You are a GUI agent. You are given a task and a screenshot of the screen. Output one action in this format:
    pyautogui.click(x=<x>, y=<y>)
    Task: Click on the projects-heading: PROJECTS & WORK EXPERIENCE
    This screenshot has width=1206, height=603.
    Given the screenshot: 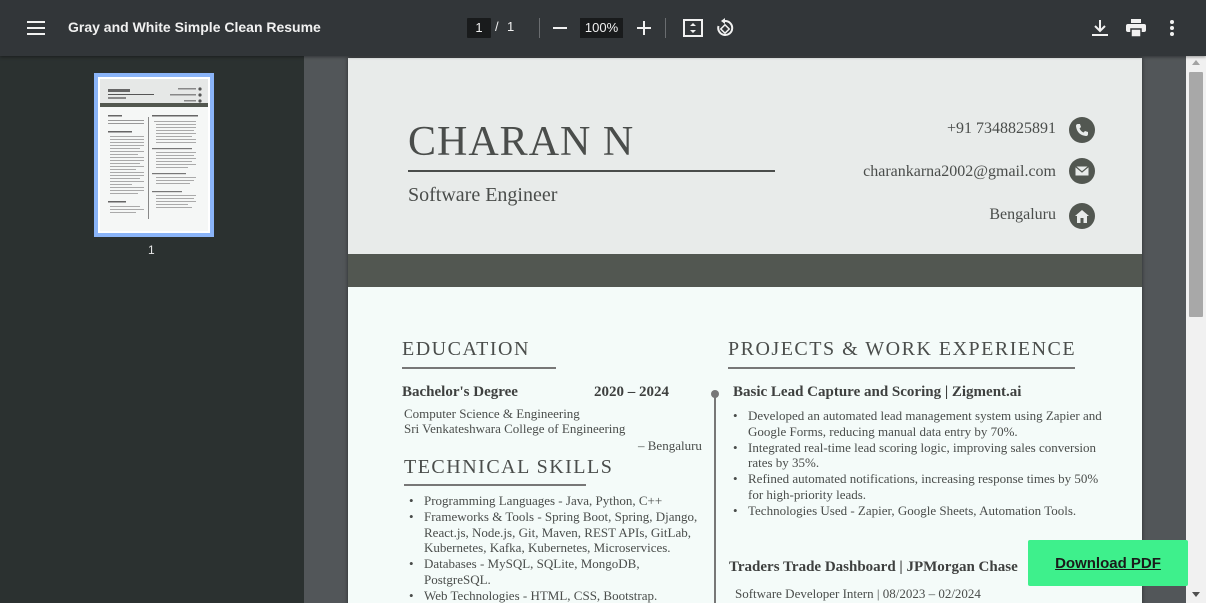 What is the action you would take?
    pyautogui.click(x=902, y=349)
    